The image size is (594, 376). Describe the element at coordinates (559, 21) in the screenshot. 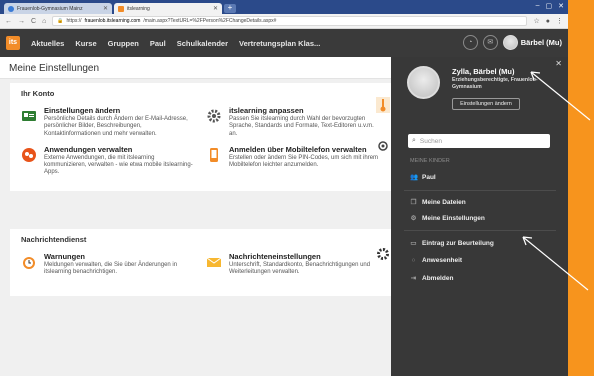

I see `menu-icon: ⋮` at that location.